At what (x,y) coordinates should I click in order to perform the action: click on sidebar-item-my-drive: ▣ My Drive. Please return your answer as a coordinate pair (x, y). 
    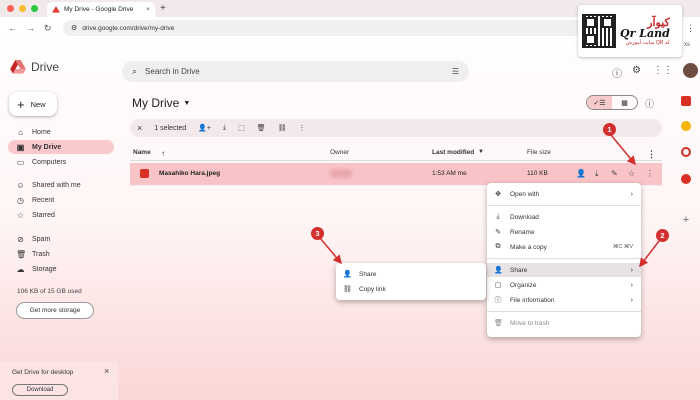
    Looking at the image, I should click on (61, 147).